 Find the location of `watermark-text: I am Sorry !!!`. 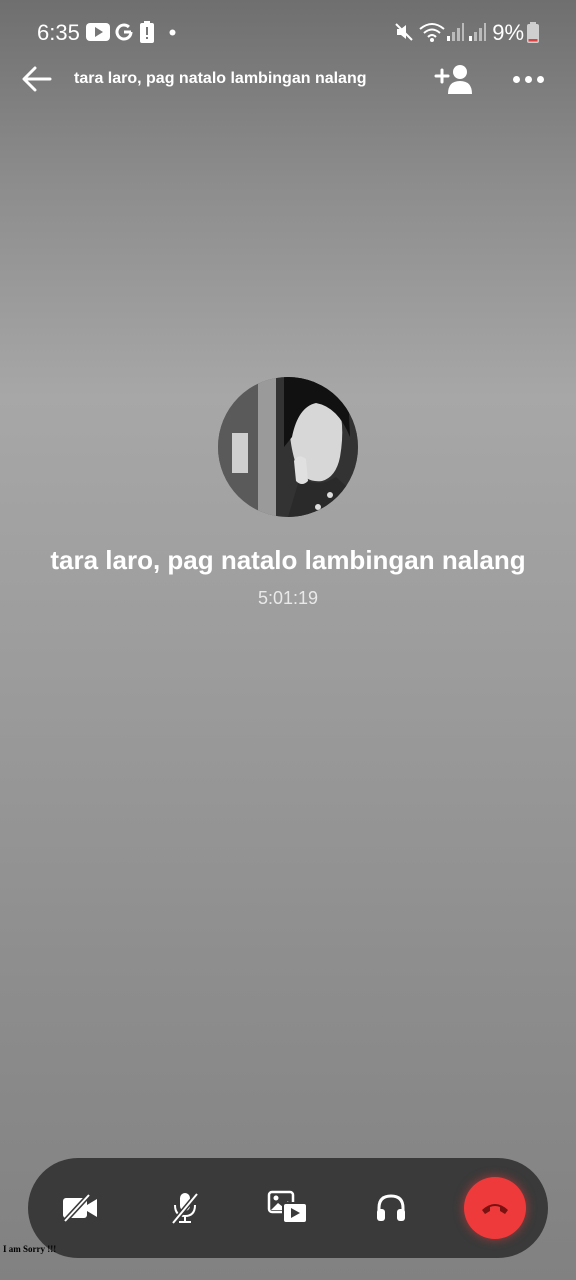

watermark-text: I am Sorry !!! is located at coordinates (30, 1249).